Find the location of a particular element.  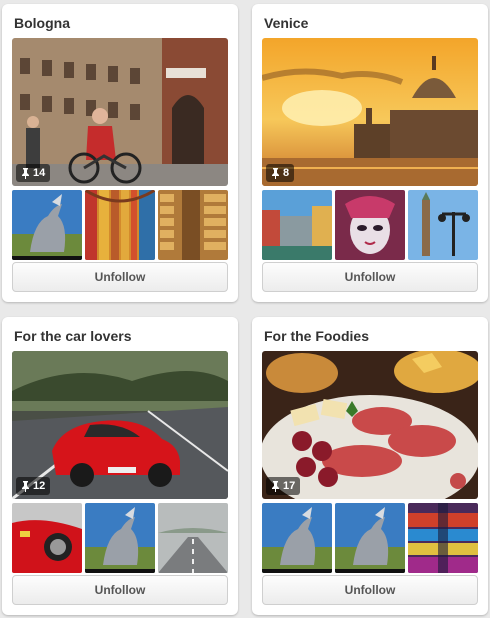

board-cover-image: 14 is located at coordinates (120, 112).